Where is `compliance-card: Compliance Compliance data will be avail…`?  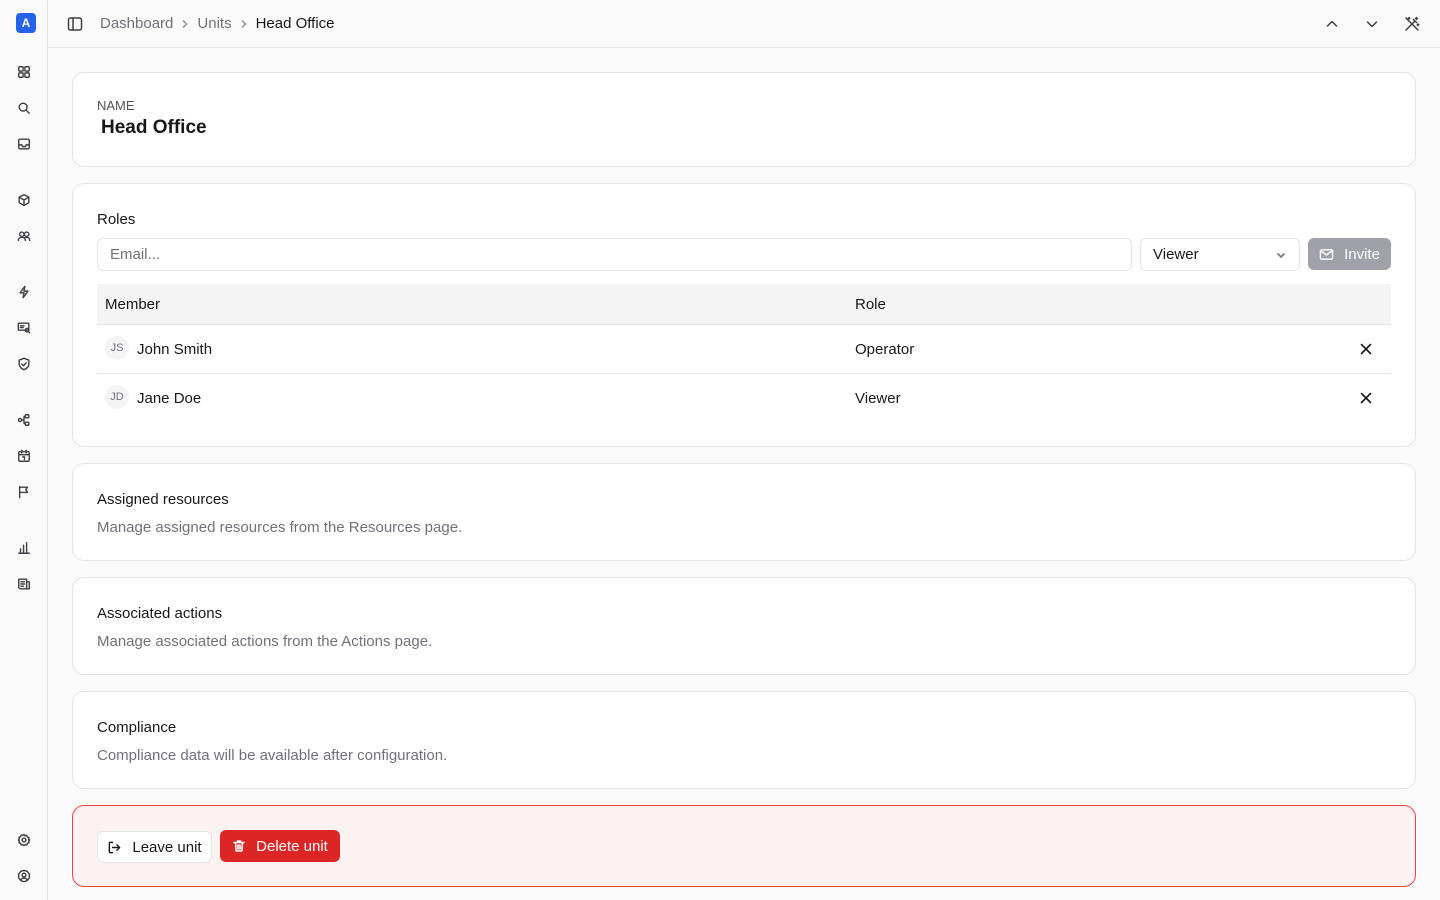
compliance-card: Compliance Compliance data will be avail… is located at coordinates (744, 740).